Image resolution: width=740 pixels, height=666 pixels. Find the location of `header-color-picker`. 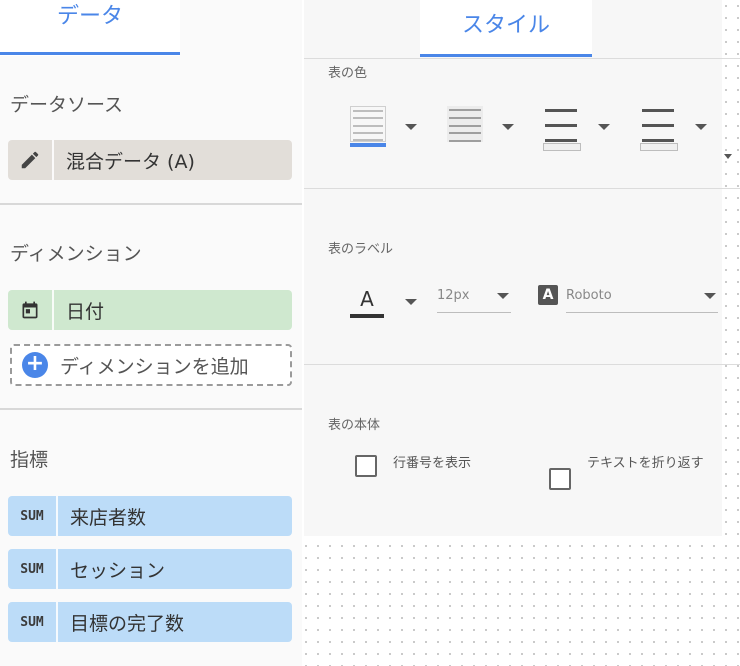

header-color-picker is located at coordinates (368, 126).